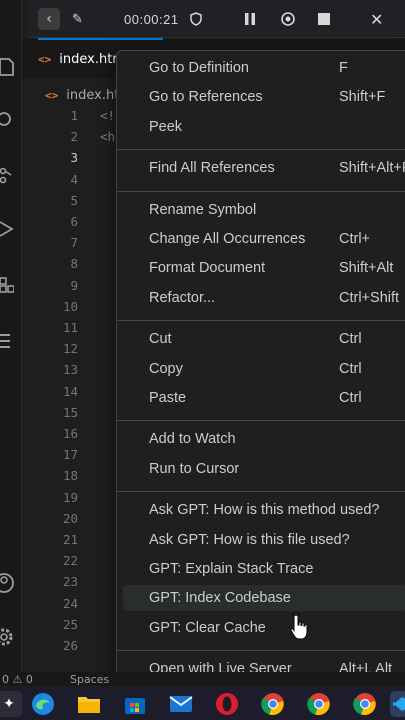  What do you see at coordinates (369, 297) in the screenshot?
I see `menu-item-shortcut: Ctrl+Shift` at bounding box center [369, 297].